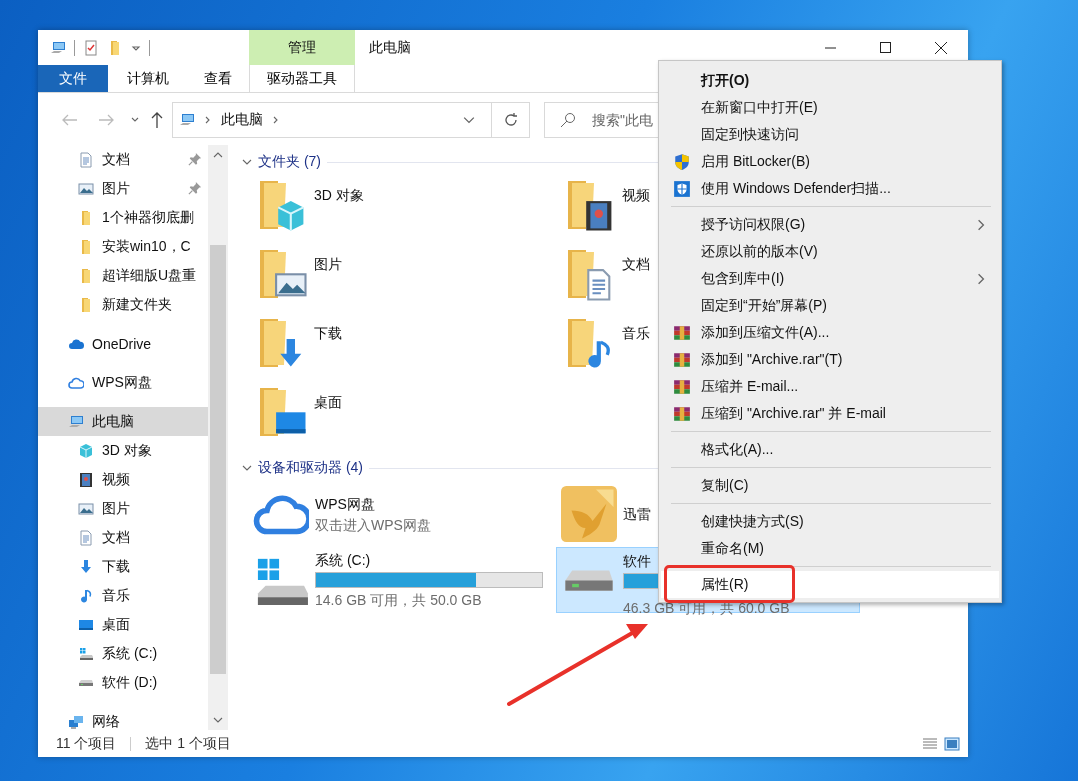 The image size is (1078, 781). I want to click on drive-space: 14.6 GB 可用，共 50.0 GB, so click(399, 600).